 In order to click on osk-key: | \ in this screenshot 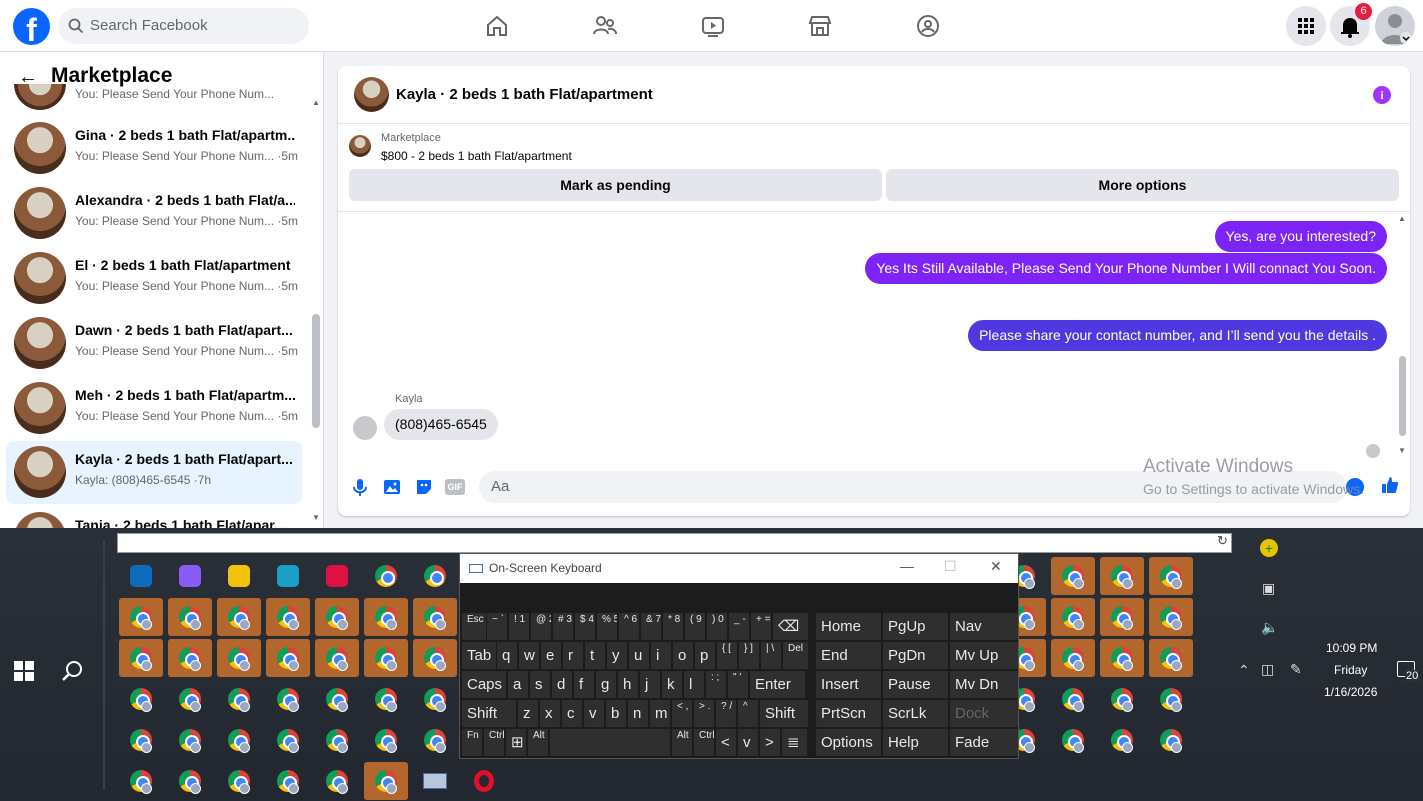, I will do `click(771, 655)`.